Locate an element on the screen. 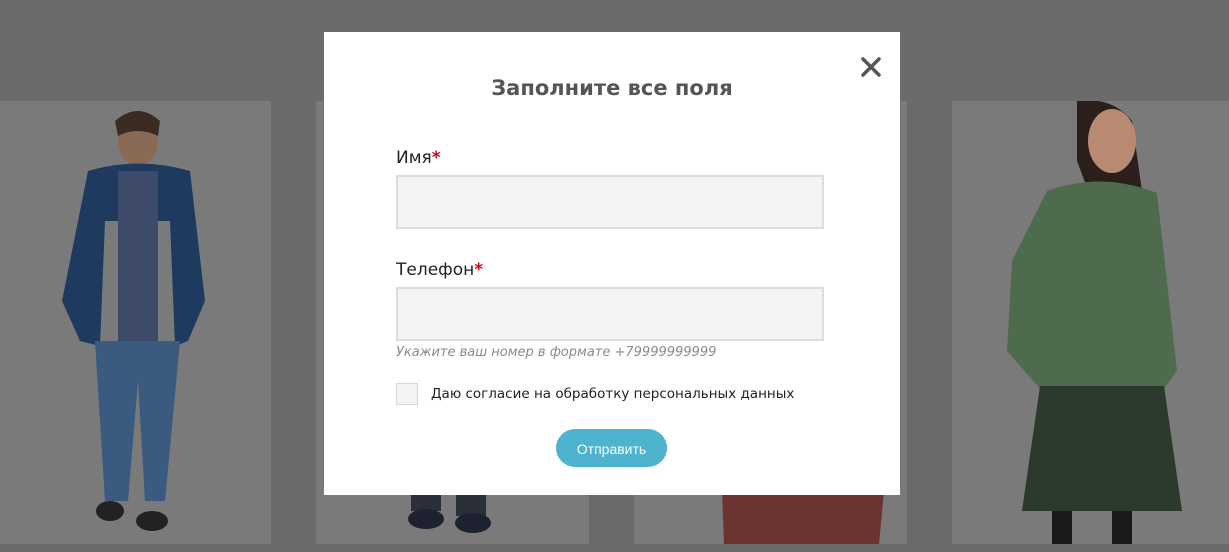 This screenshot has width=1229, height=552. name-field-label: Имя* is located at coordinates (418, 158).